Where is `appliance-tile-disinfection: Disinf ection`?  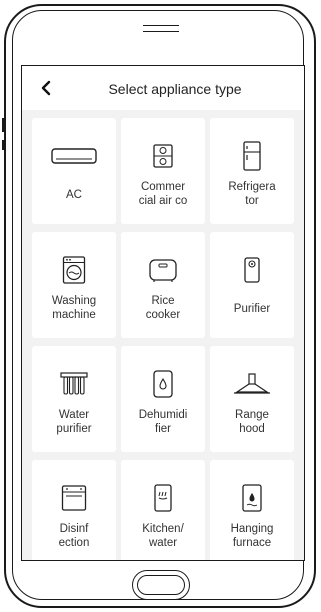
appliance-tile-disinfection: Disinf ection is located at coordinates (74, 510).